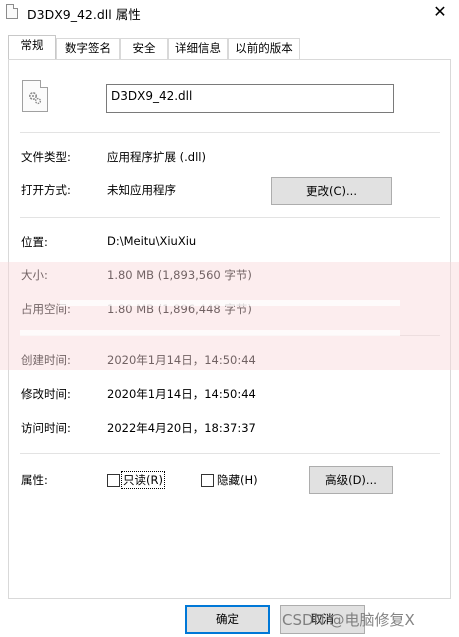 This screenshot has height=637, width=459. What do you see at coordinates (84, 14) in the screenshot?
I see `window-title: D3DX9_42.dll 属性` at bounding box center [84, 14].